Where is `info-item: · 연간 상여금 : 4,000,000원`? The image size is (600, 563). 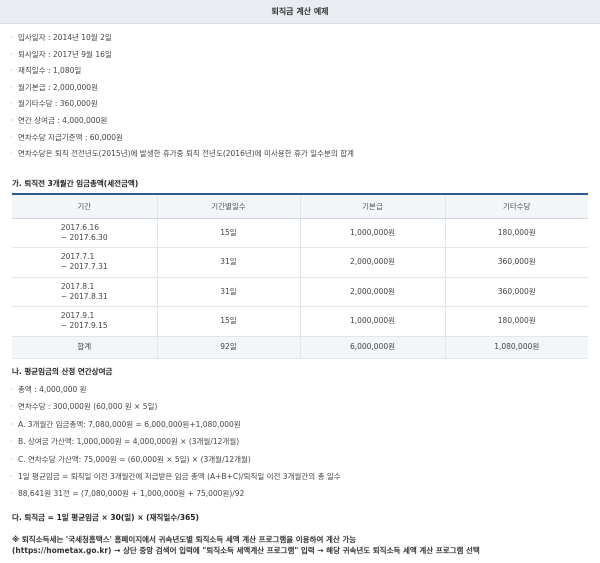 info-item: · 연간 상여금 : 4,000,000원 is located at coordinates (59, 120).